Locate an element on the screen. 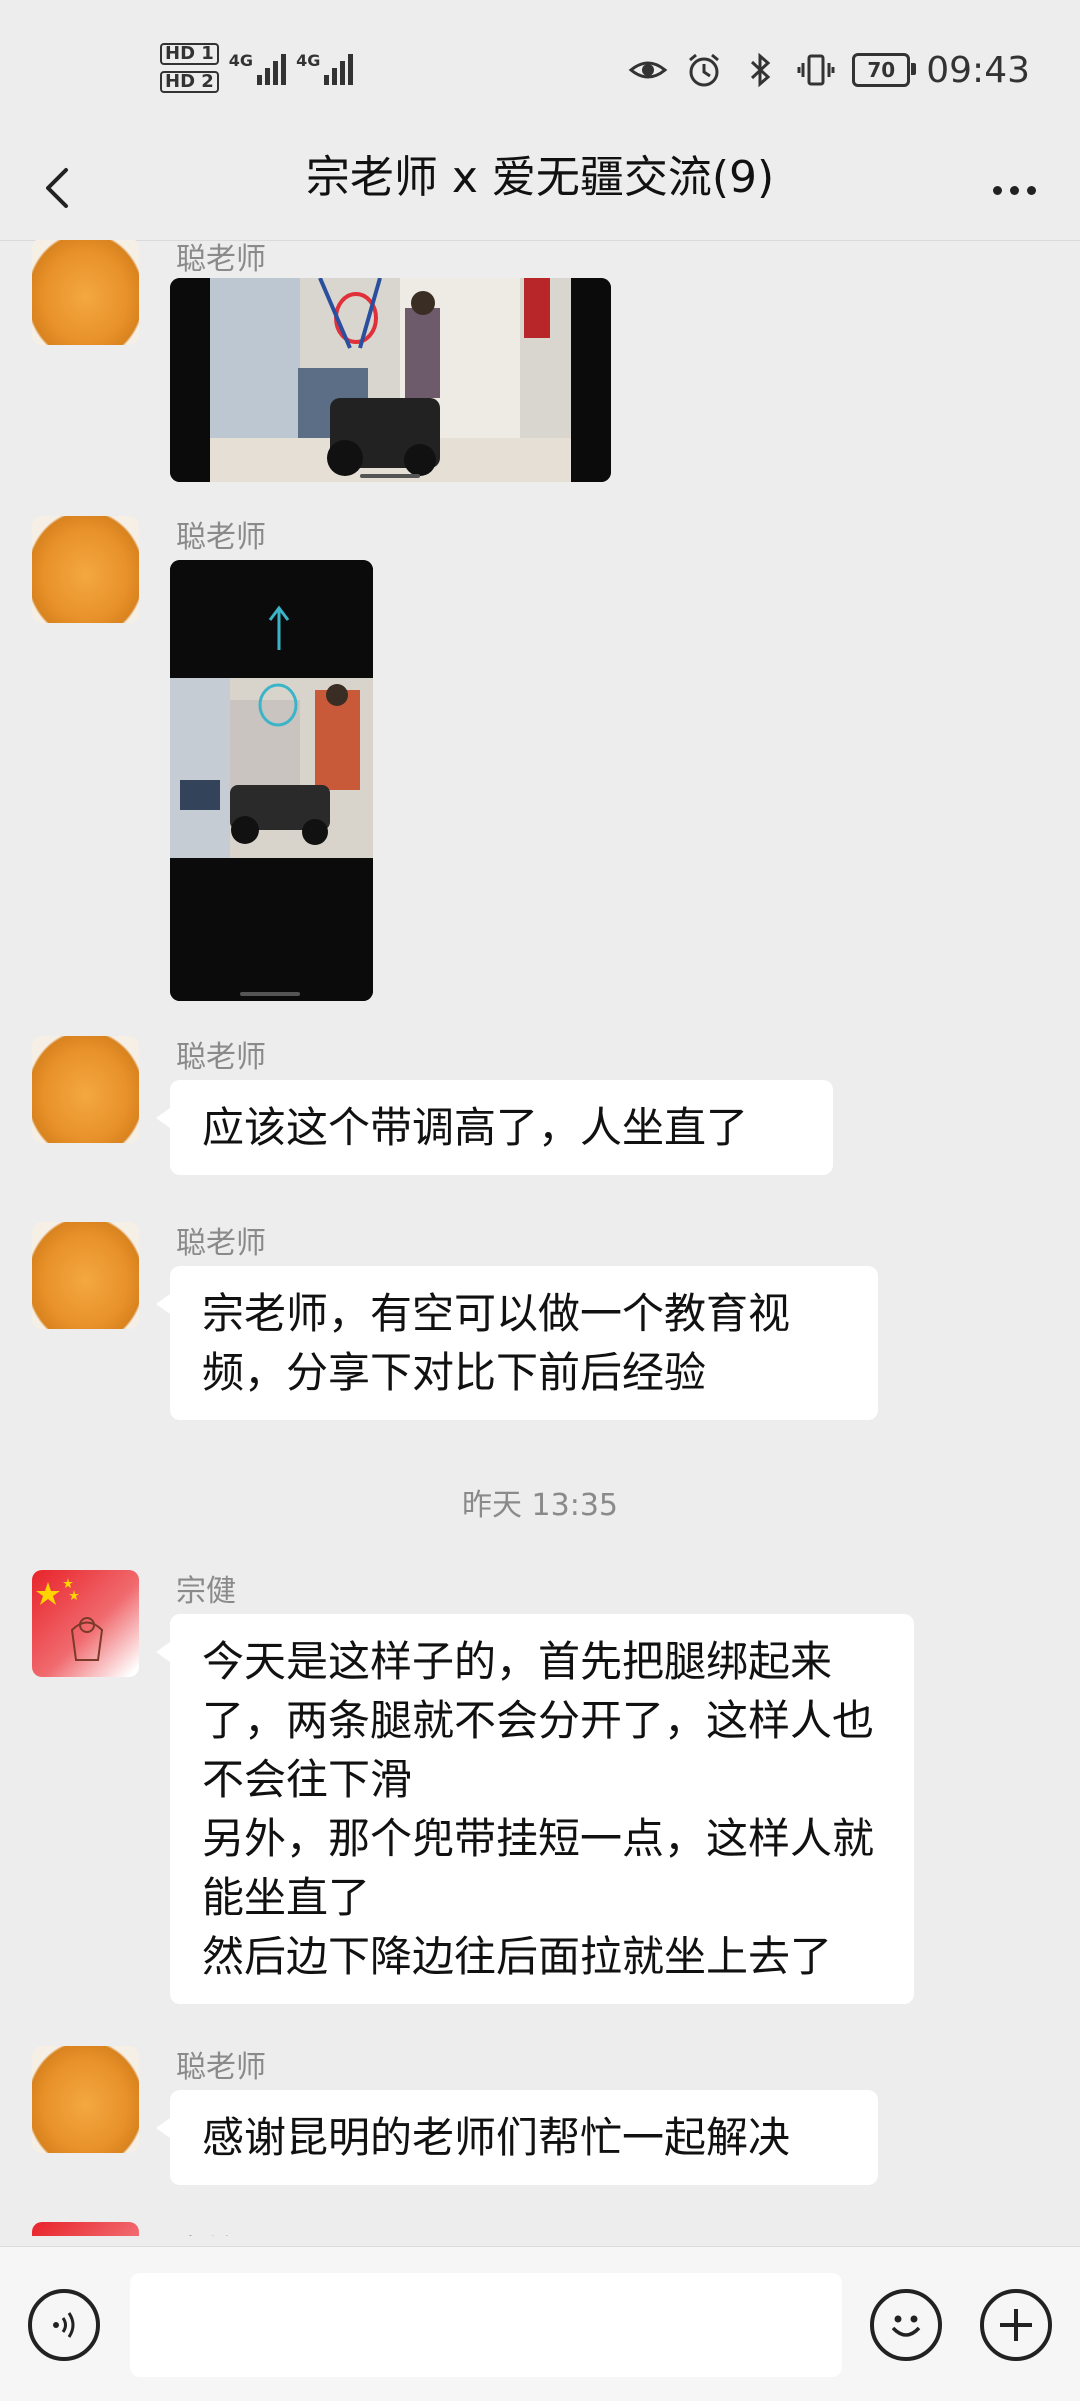 The height and width of the screenshot is (2401, 1080). flag-avatar-icon is located at coordinates (70, 1619).